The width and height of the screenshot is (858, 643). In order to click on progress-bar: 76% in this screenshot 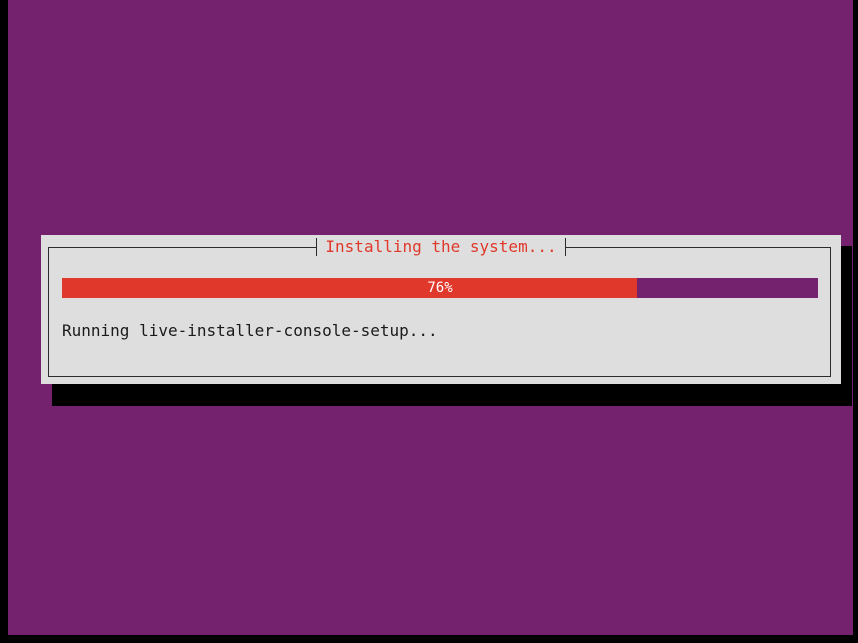, I will do `click(440, 288)`.